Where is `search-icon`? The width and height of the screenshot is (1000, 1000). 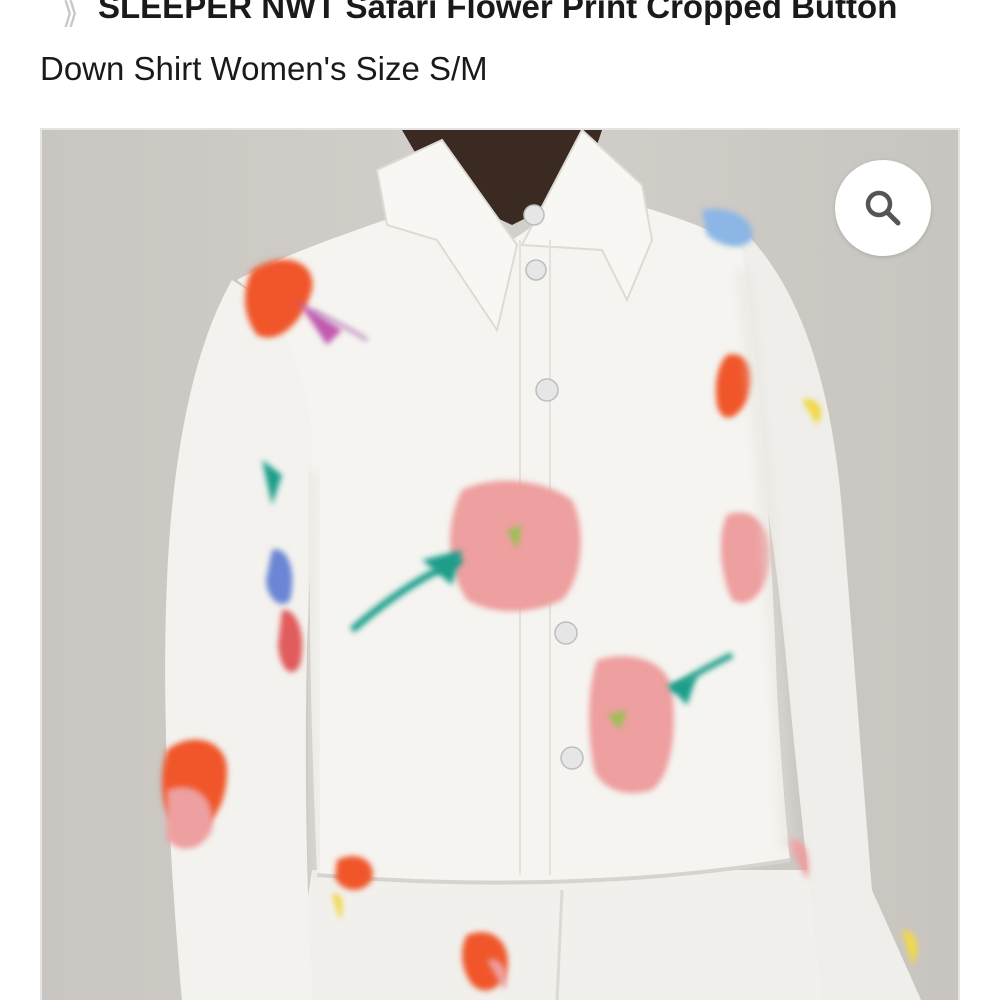
search-icon is located at coordinates (883, 208).